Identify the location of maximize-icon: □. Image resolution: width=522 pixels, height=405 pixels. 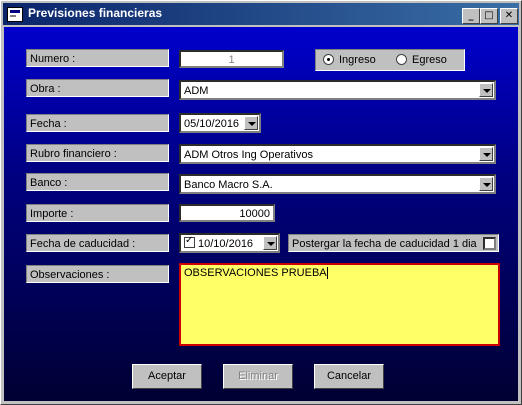
(489, 15).